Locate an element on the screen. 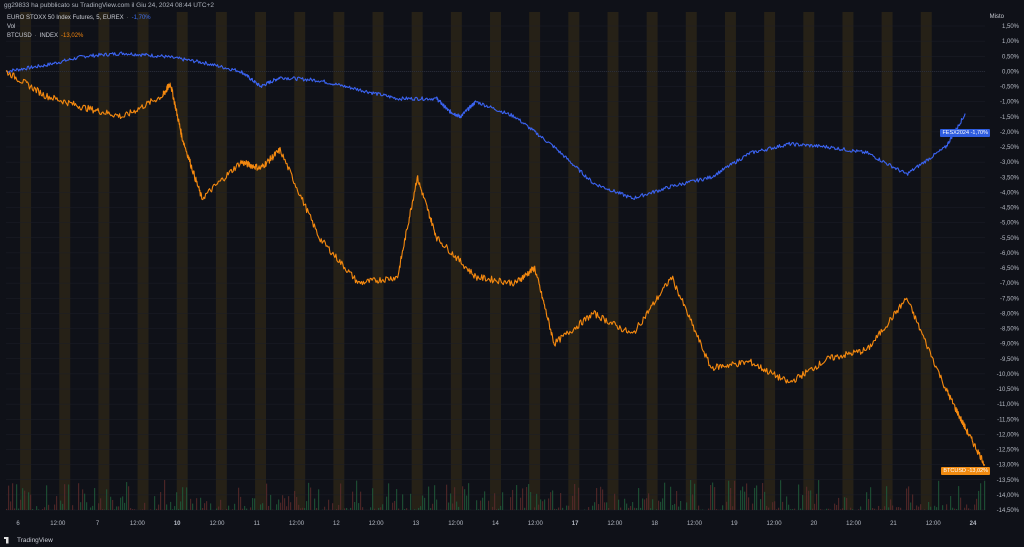 This screenshot has width=1024, height=547. x-tick-label: 12 is located at coordinates (336, 524).